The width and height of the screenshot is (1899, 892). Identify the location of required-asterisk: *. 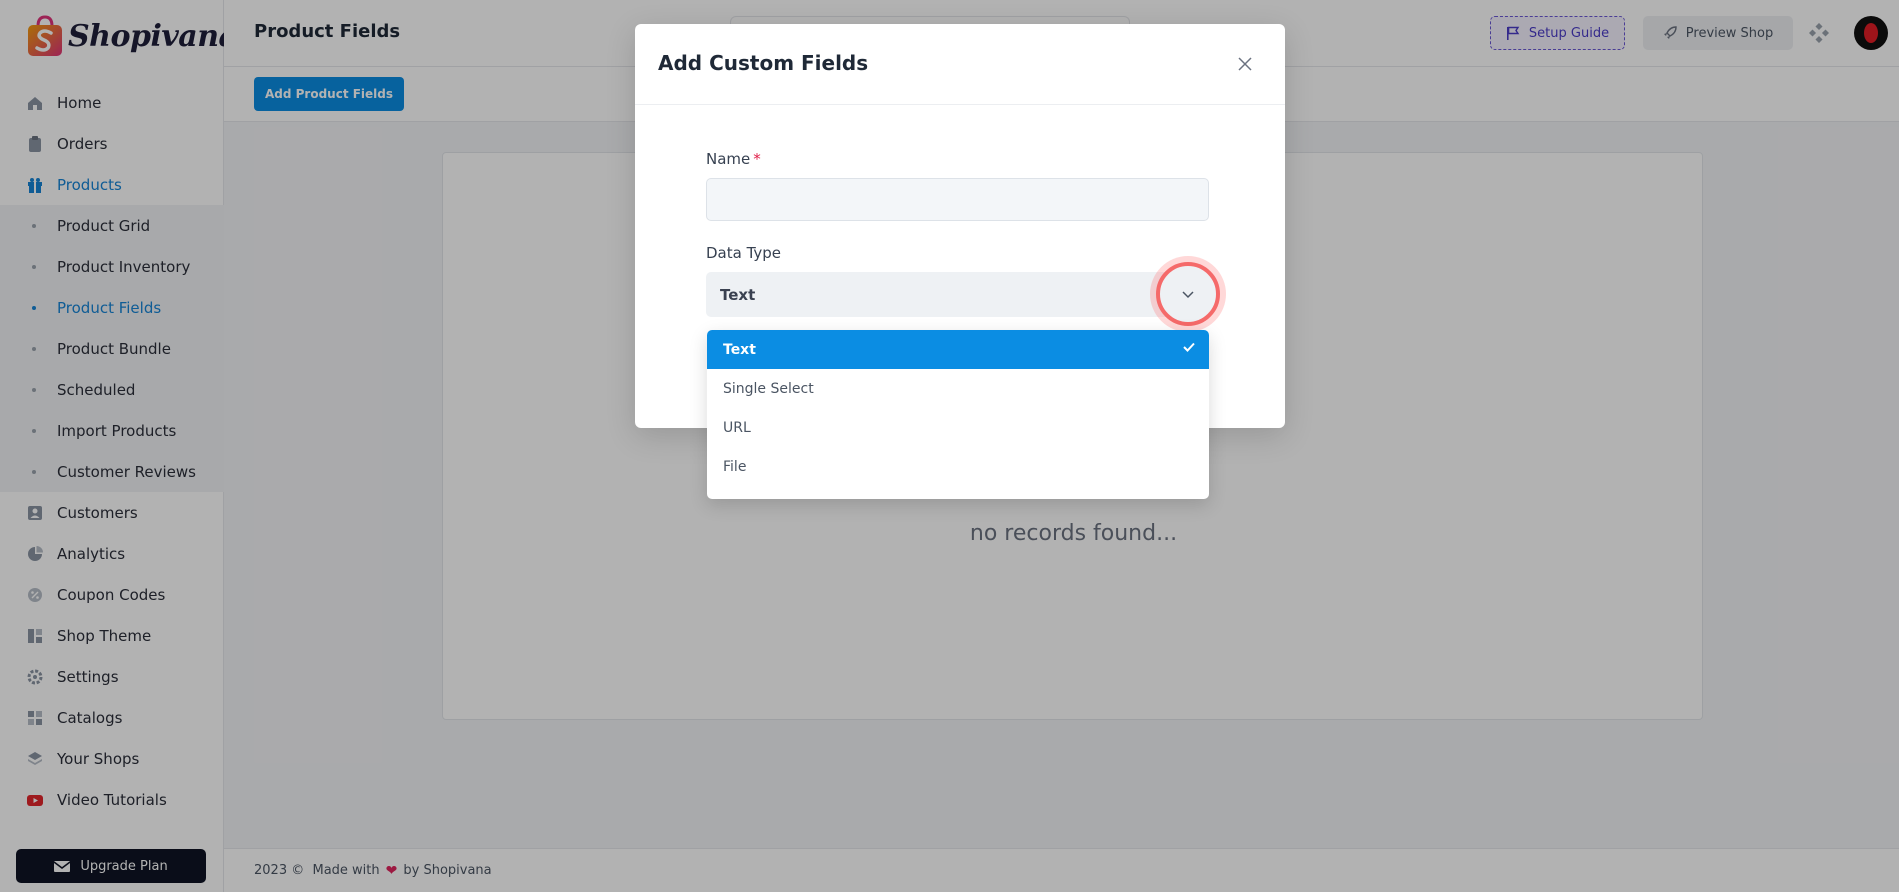
(757, 159).